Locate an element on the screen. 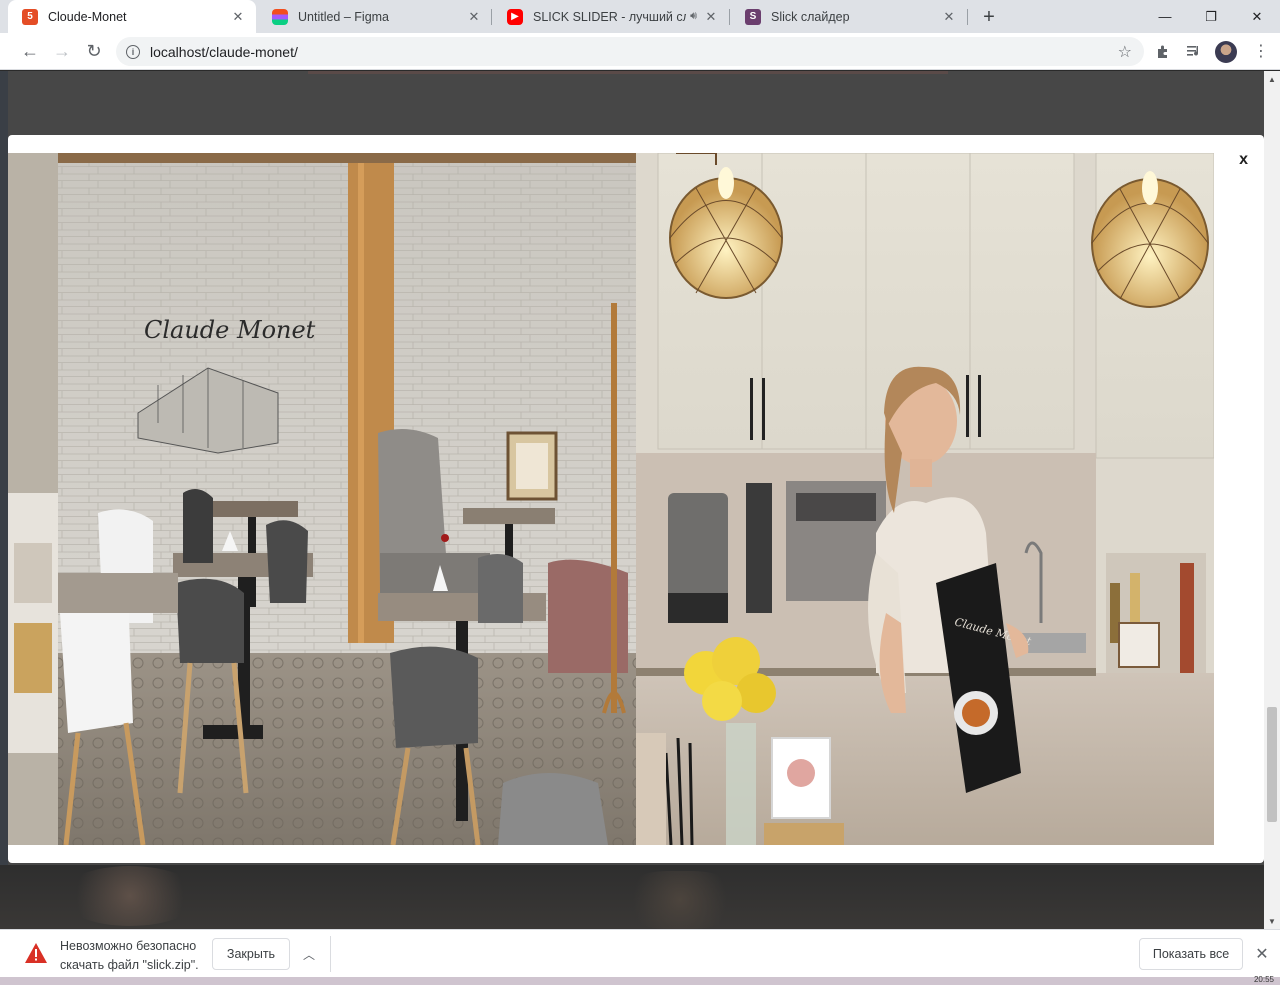  download-close-button: Закрыть is located at coordinates (251, 954).